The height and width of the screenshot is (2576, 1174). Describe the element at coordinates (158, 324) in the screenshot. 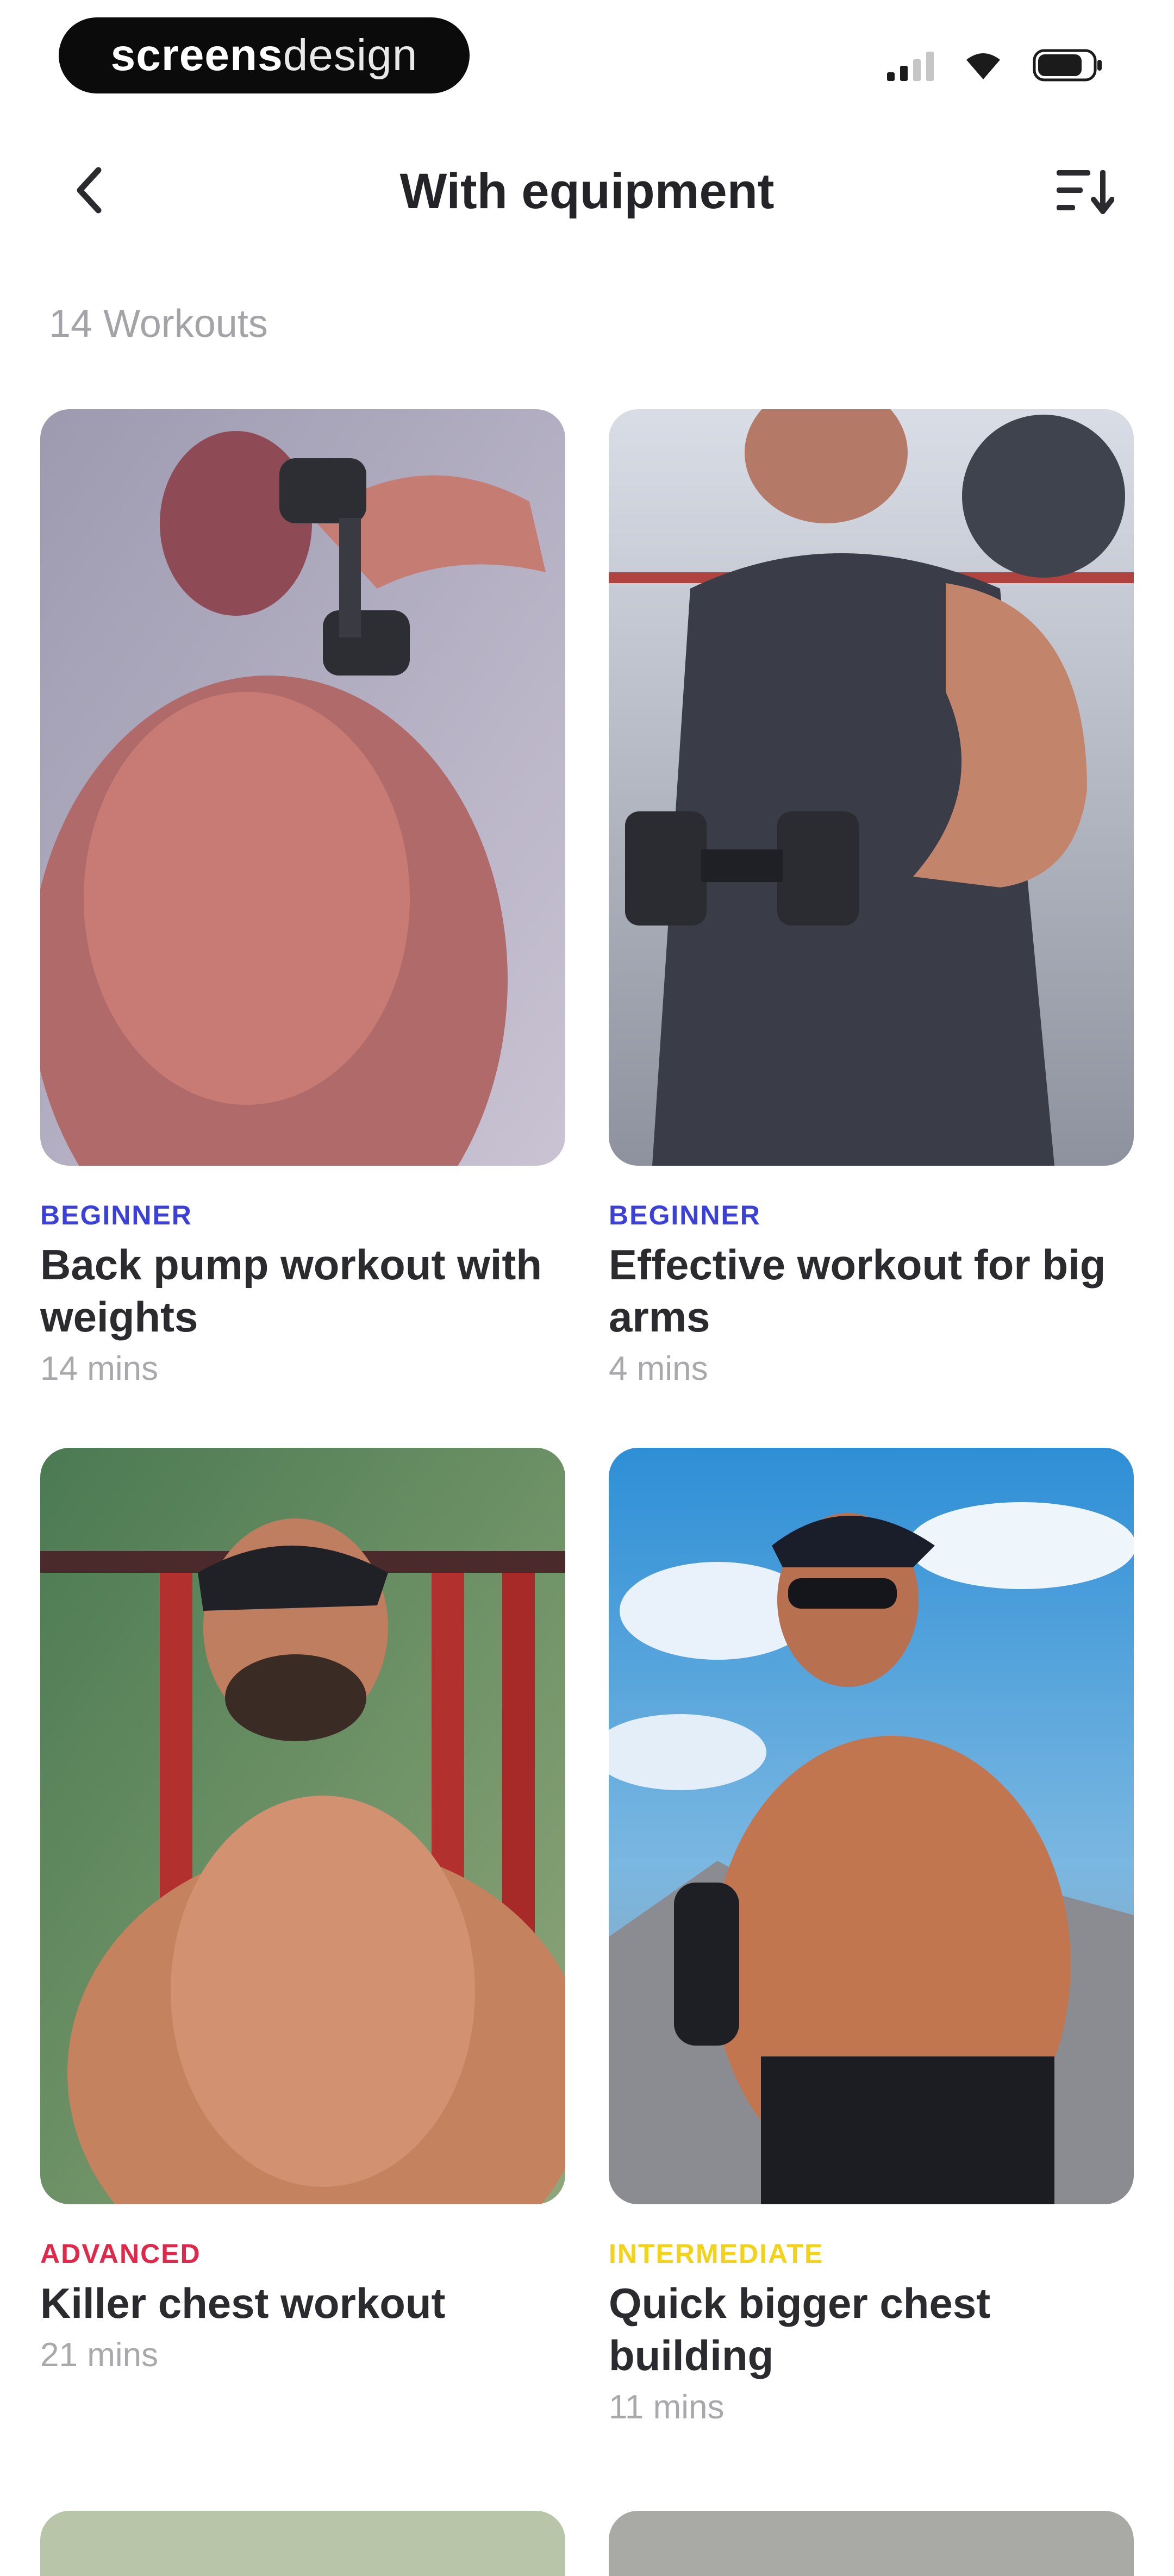

I see `workout-count: 14 Workouts` at that location.